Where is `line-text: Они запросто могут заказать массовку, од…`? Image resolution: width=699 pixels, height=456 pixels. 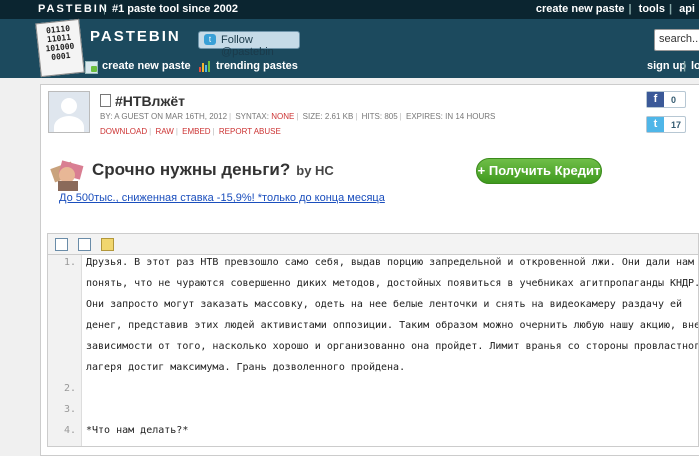 line-text: Они запросто могут заказать массовку, од… is located at coordinates (384, 304).